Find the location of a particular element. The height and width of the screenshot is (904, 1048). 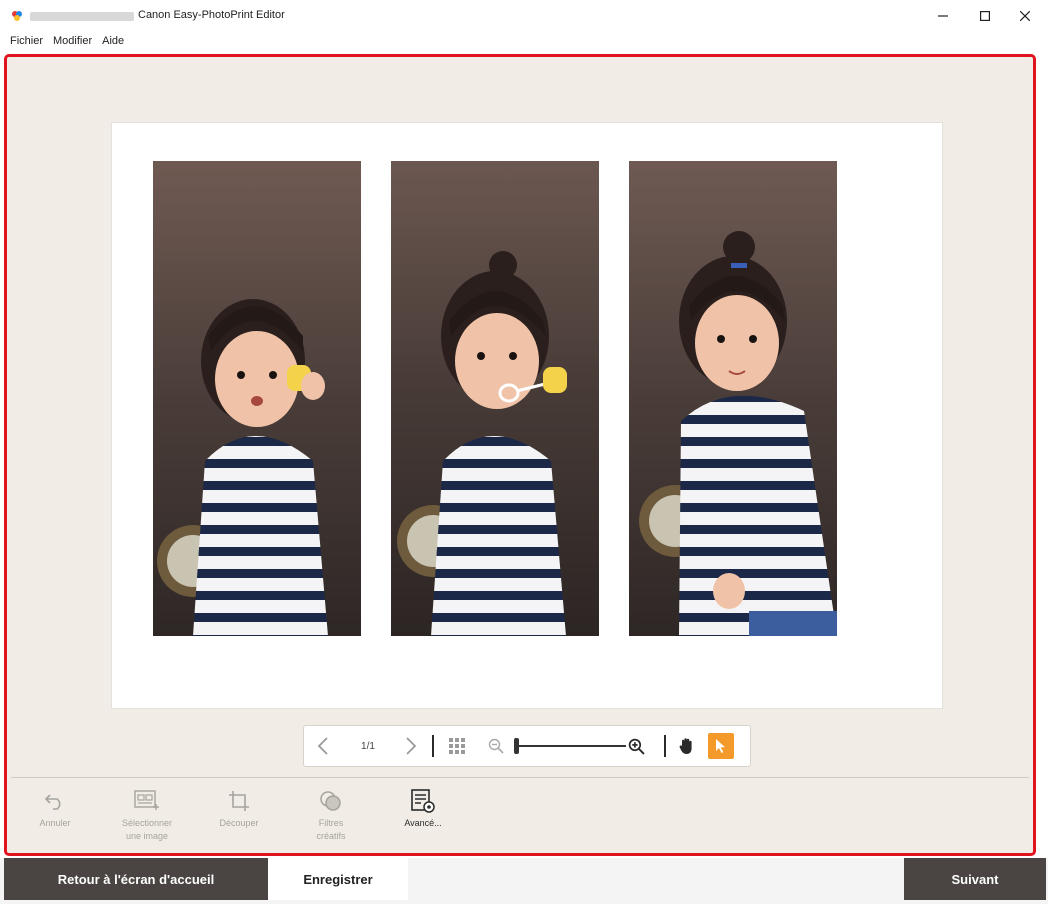

next-page-button is located at coordinates (411, 746).